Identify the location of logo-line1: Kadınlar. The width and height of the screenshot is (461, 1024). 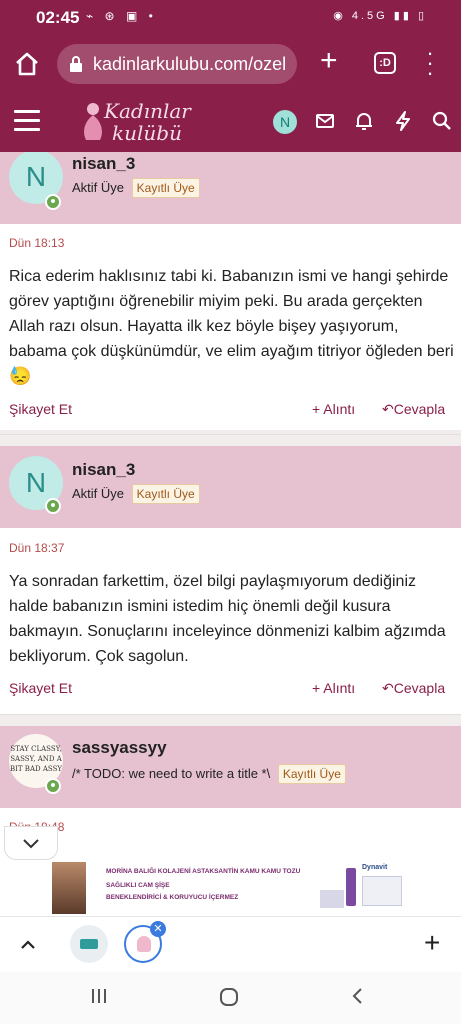
(147, 111).